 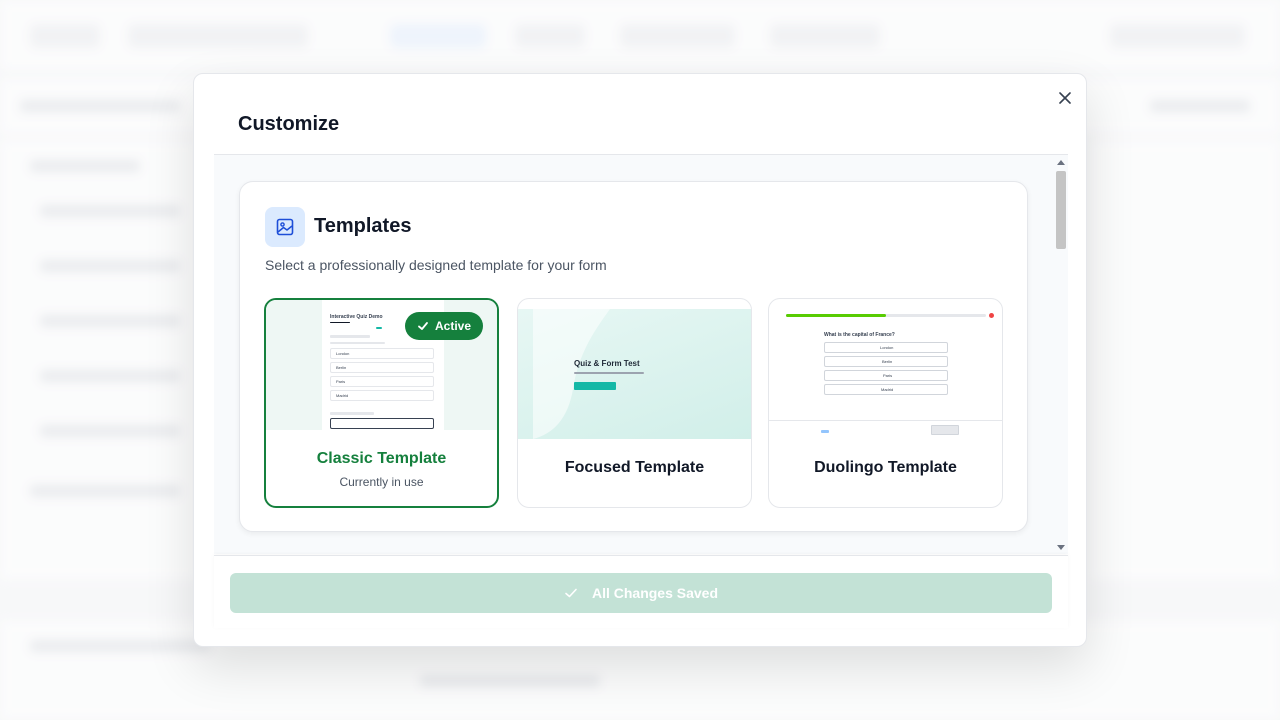 What do you see at coordinates (1061, 547) in the screenshot?
I see `scroll-down-arrow-icon` at bounding box center [1061, 547].